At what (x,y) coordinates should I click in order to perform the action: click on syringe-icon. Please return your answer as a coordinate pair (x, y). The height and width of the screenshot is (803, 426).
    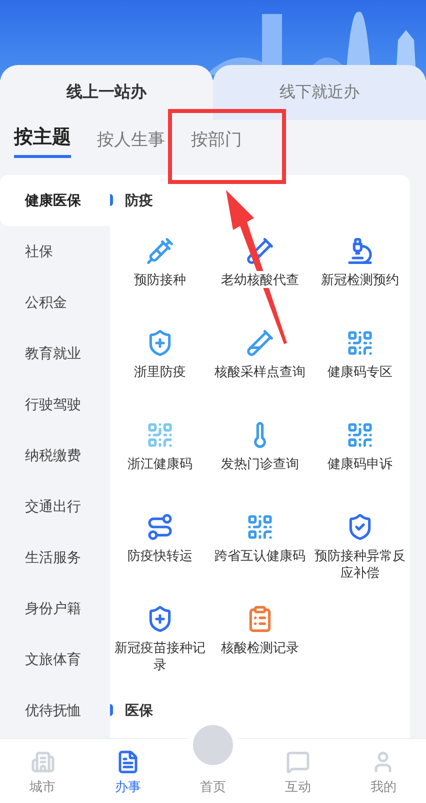
    Looking at the image, I should click on (160, 251).